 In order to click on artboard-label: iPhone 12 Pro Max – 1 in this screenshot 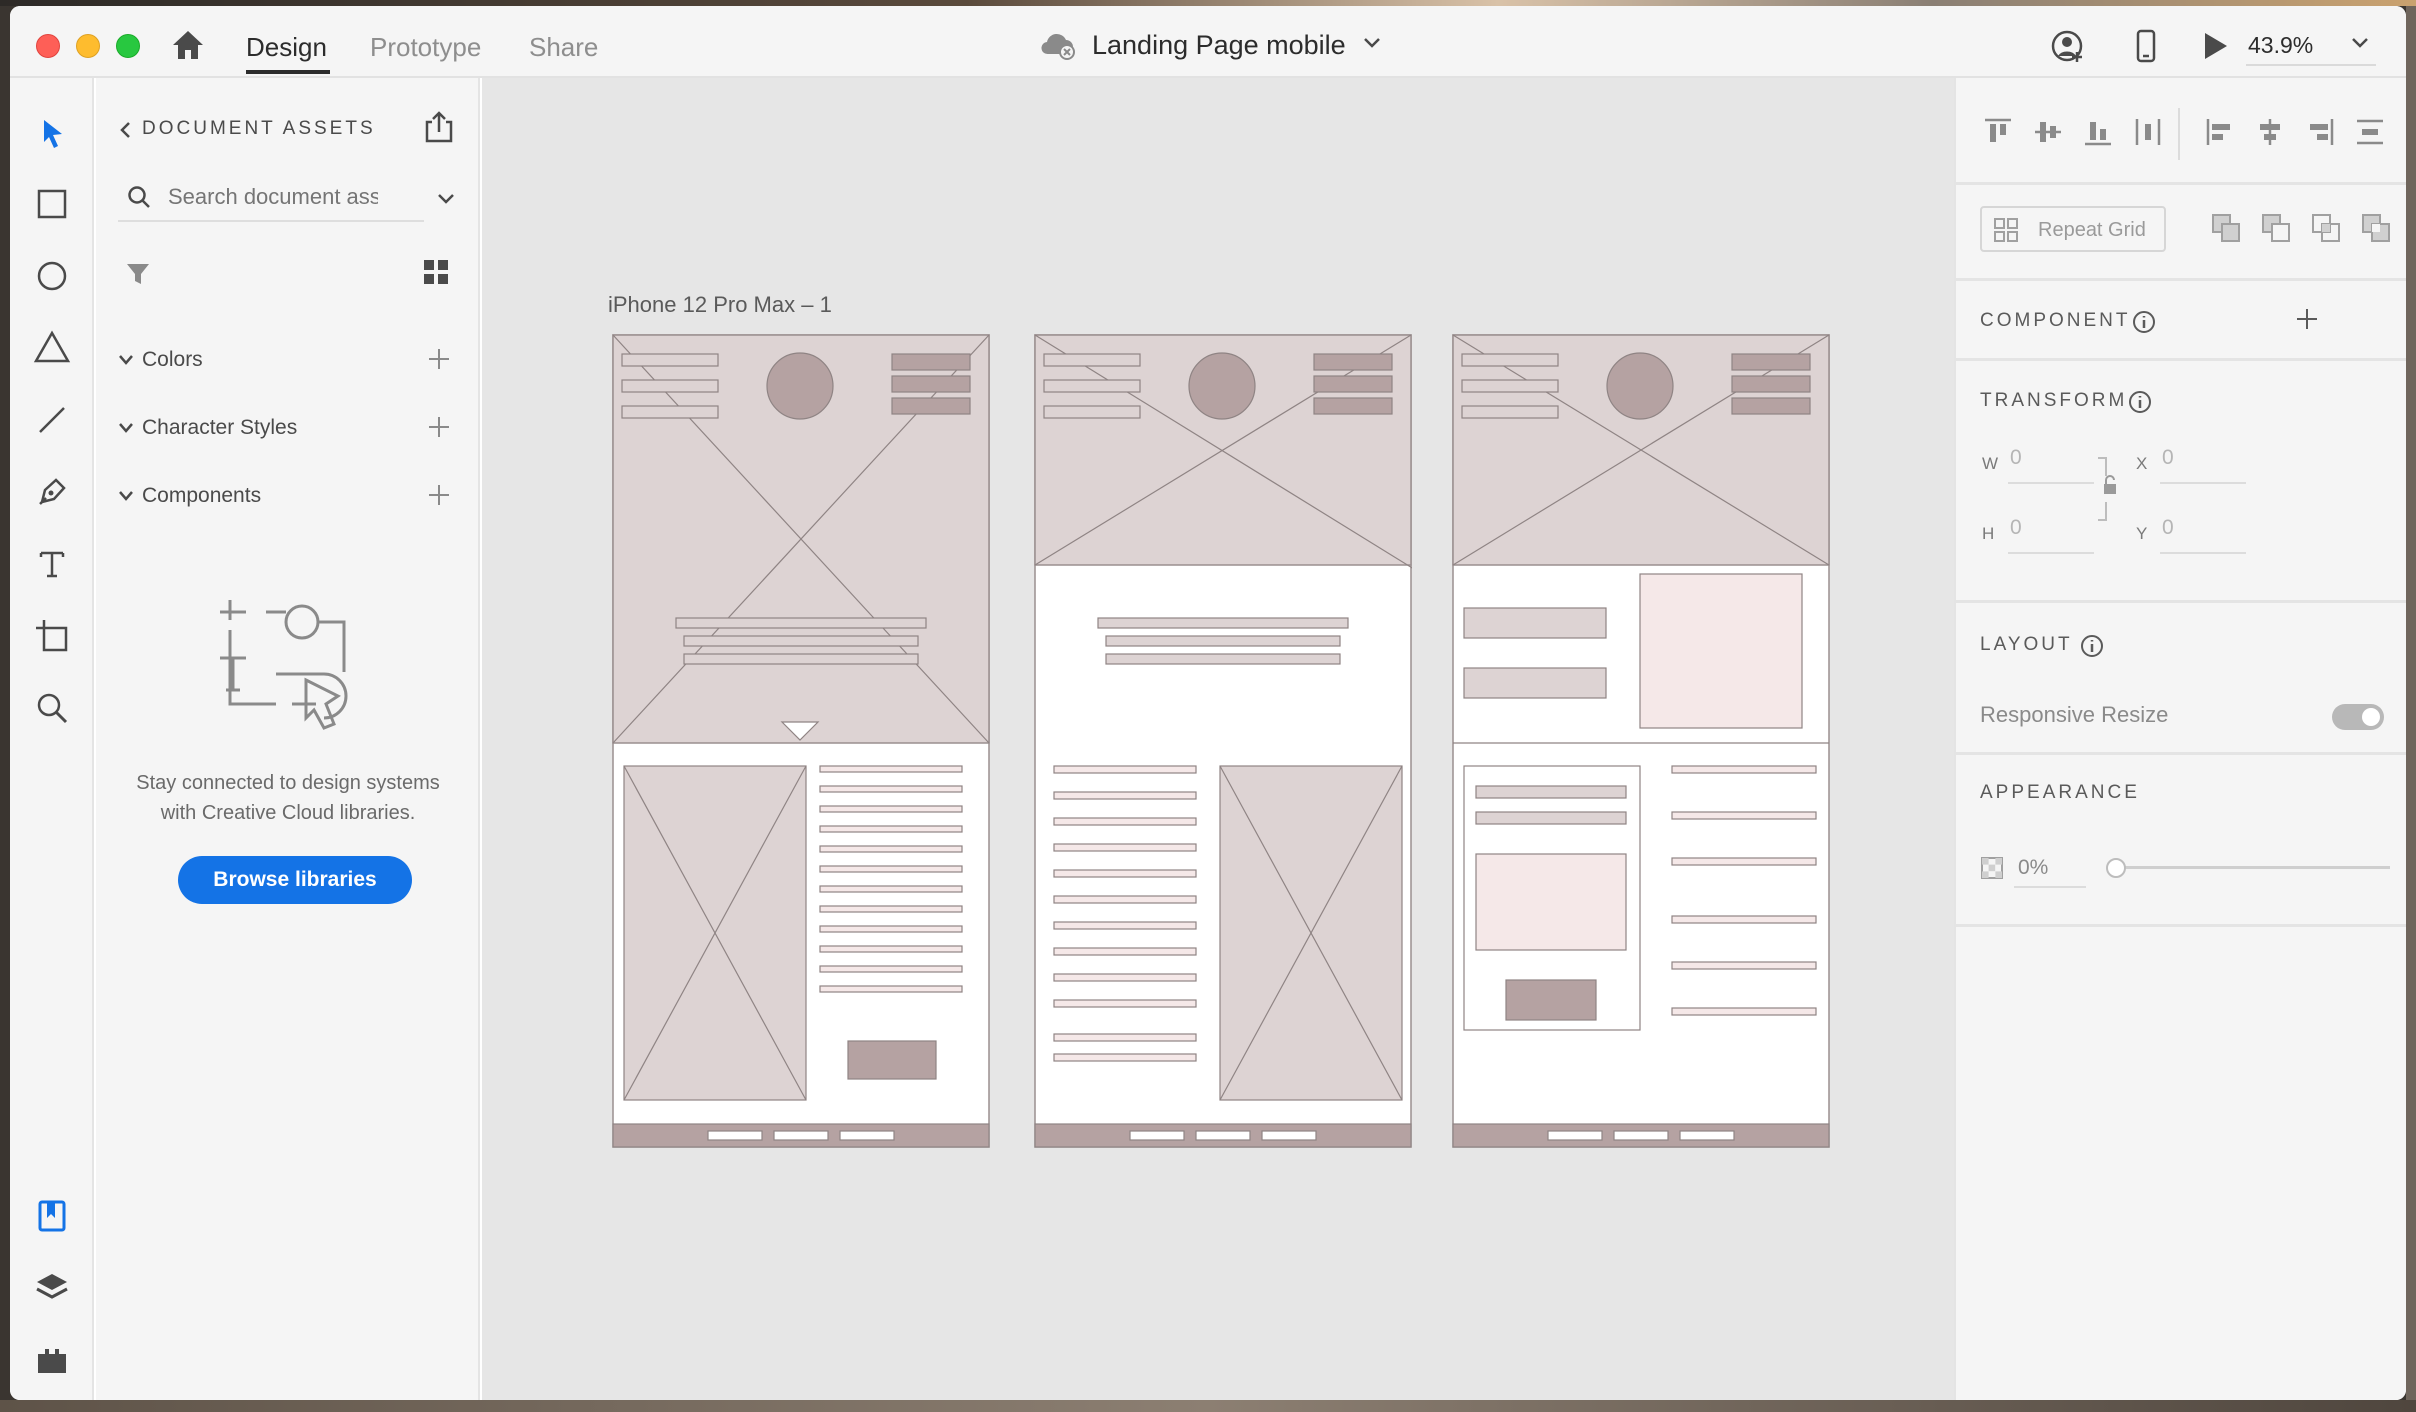, I will do `click(720, 305)`.